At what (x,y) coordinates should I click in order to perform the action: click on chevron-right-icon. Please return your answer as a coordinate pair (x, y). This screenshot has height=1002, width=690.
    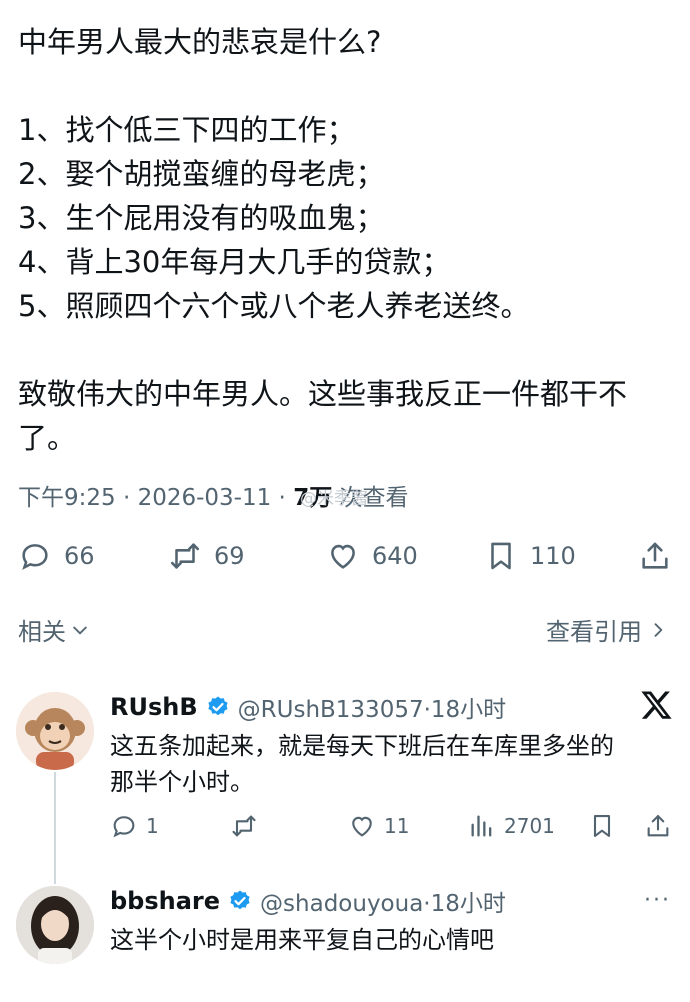
    Looking at the image, I should click on (658, 629).